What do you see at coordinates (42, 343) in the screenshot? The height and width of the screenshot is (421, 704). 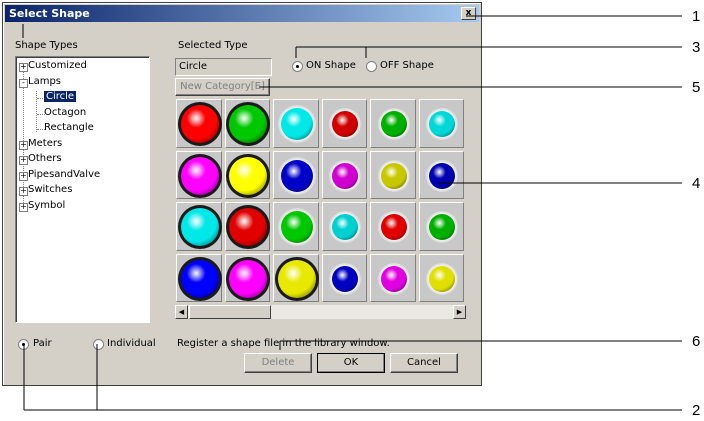 I see `pair-label: Pair` at bounding box center [42, 343].